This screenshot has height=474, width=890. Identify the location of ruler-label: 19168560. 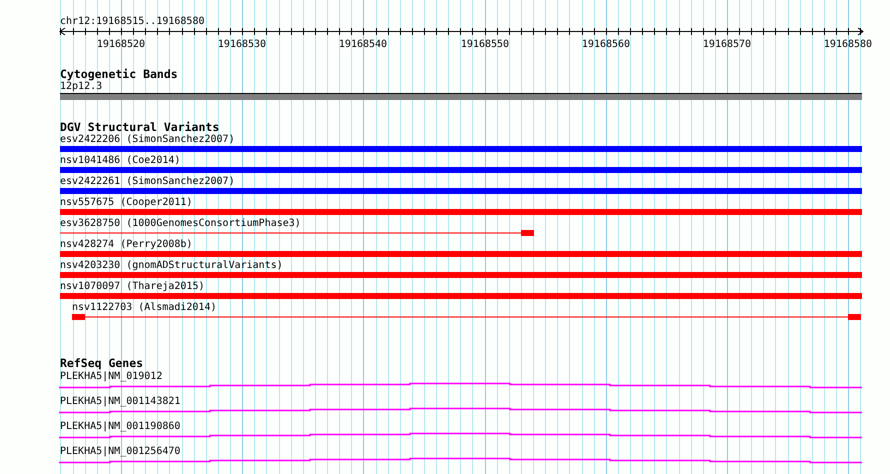
(606, 44).